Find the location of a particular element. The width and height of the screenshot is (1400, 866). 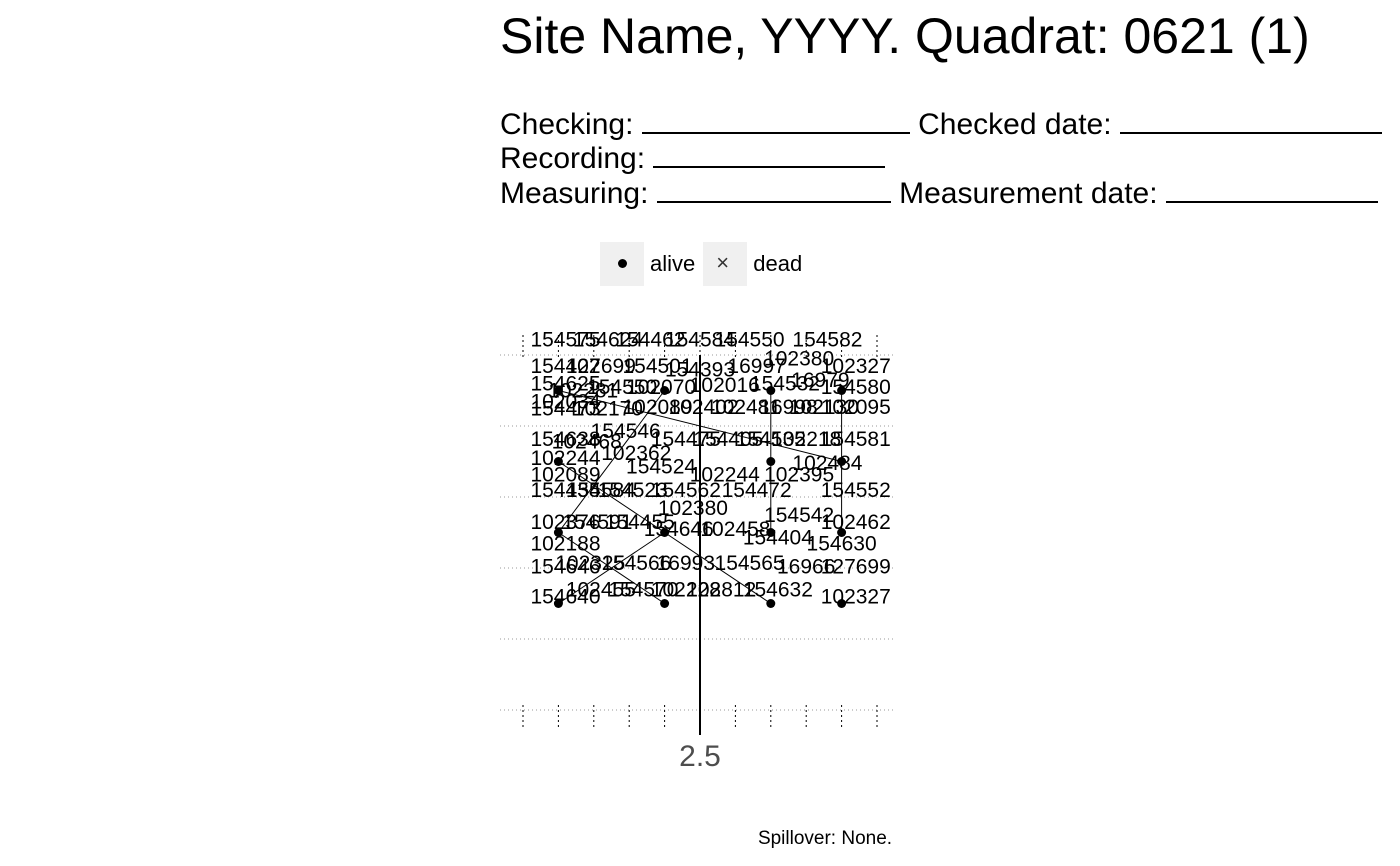

tag-label: 154640 is located at coordinates (565, 597).